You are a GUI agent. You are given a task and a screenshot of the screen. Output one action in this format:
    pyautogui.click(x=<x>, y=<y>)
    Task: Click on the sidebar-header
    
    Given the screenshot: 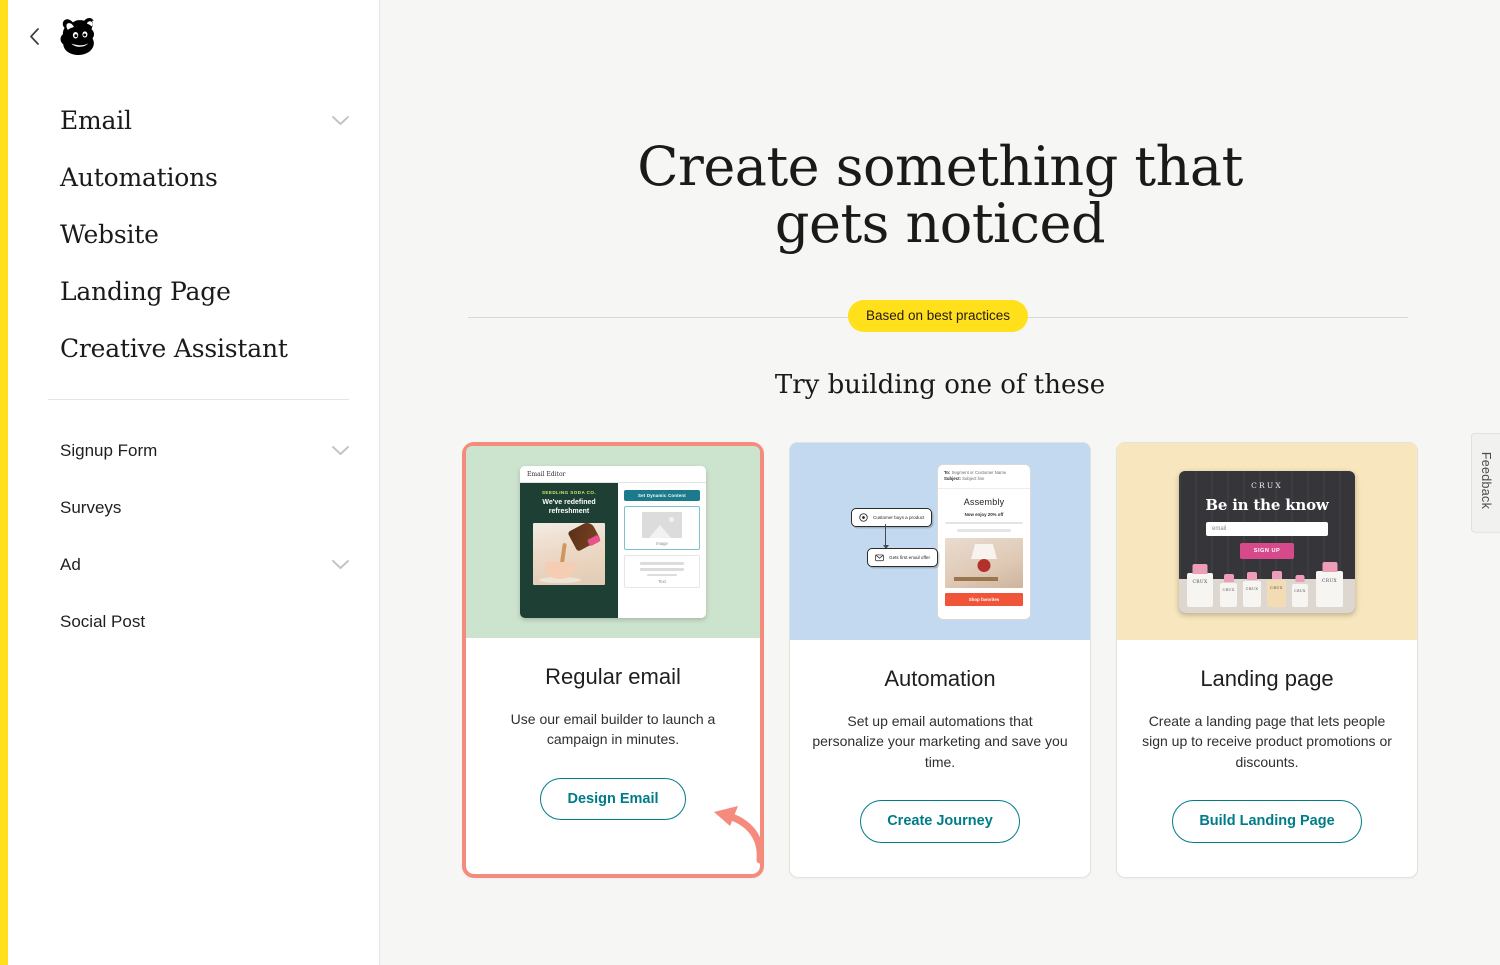 What is the action you would take?
    pyautogui.click(x=193, y=36)
    